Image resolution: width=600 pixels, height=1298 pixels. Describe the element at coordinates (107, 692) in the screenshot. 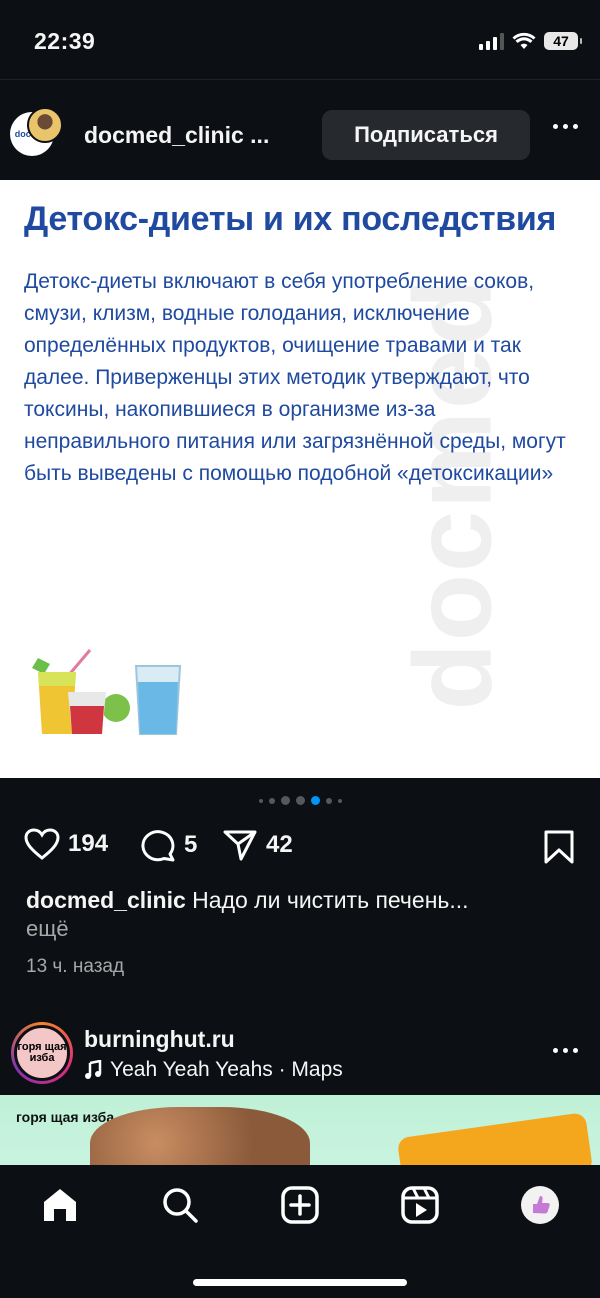

I see `drinks-illustration` at that location.